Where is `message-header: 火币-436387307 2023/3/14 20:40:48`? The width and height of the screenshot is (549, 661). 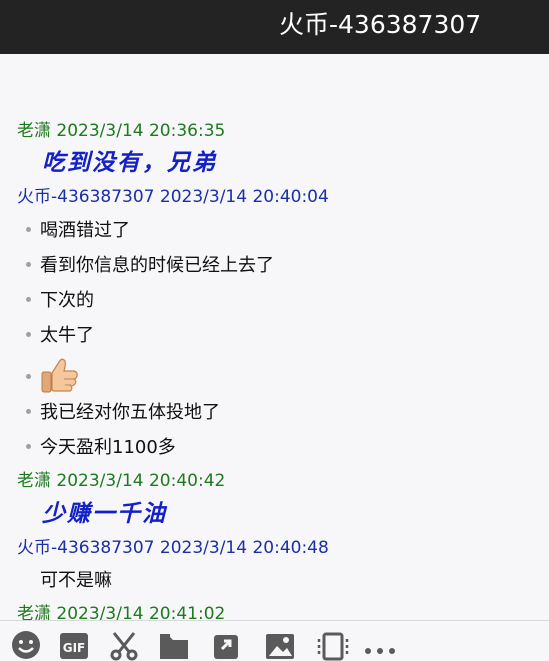 message-header: 火币-436387307 2023/3/14 20:40:48 is located at coordinates (173, 548).